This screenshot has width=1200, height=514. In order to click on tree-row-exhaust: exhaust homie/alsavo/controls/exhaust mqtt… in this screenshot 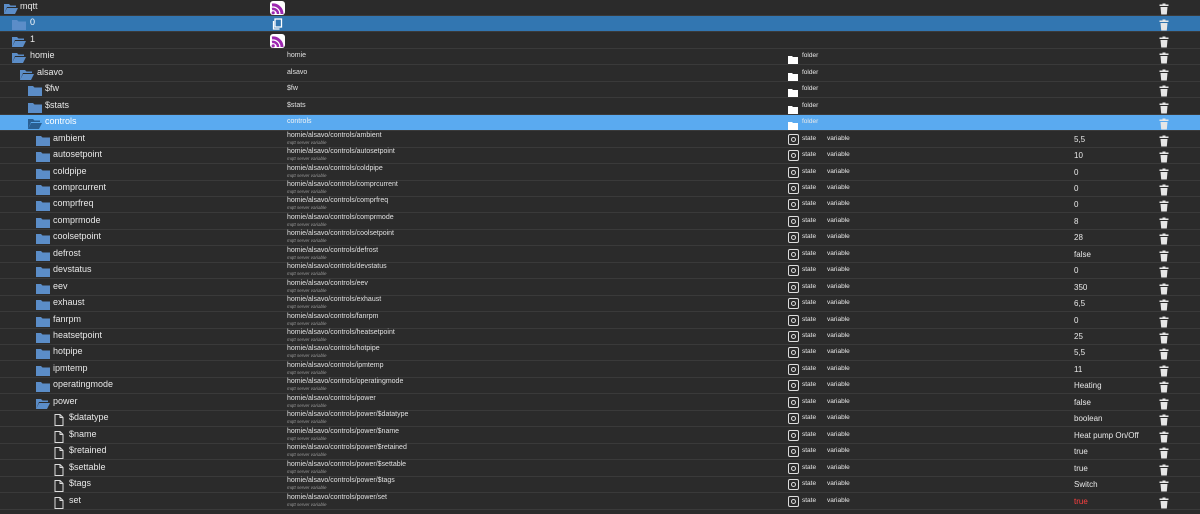, I will do `click(600, 304)`.